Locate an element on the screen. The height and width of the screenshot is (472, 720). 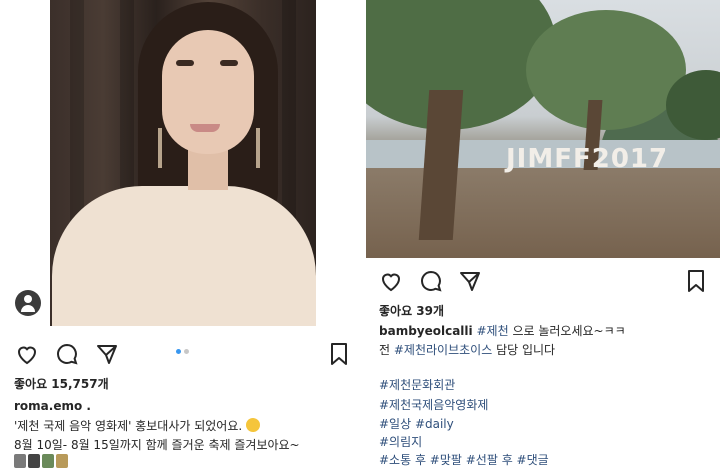
hashtag-line: #의림지 is located at coordinates (400, 442).